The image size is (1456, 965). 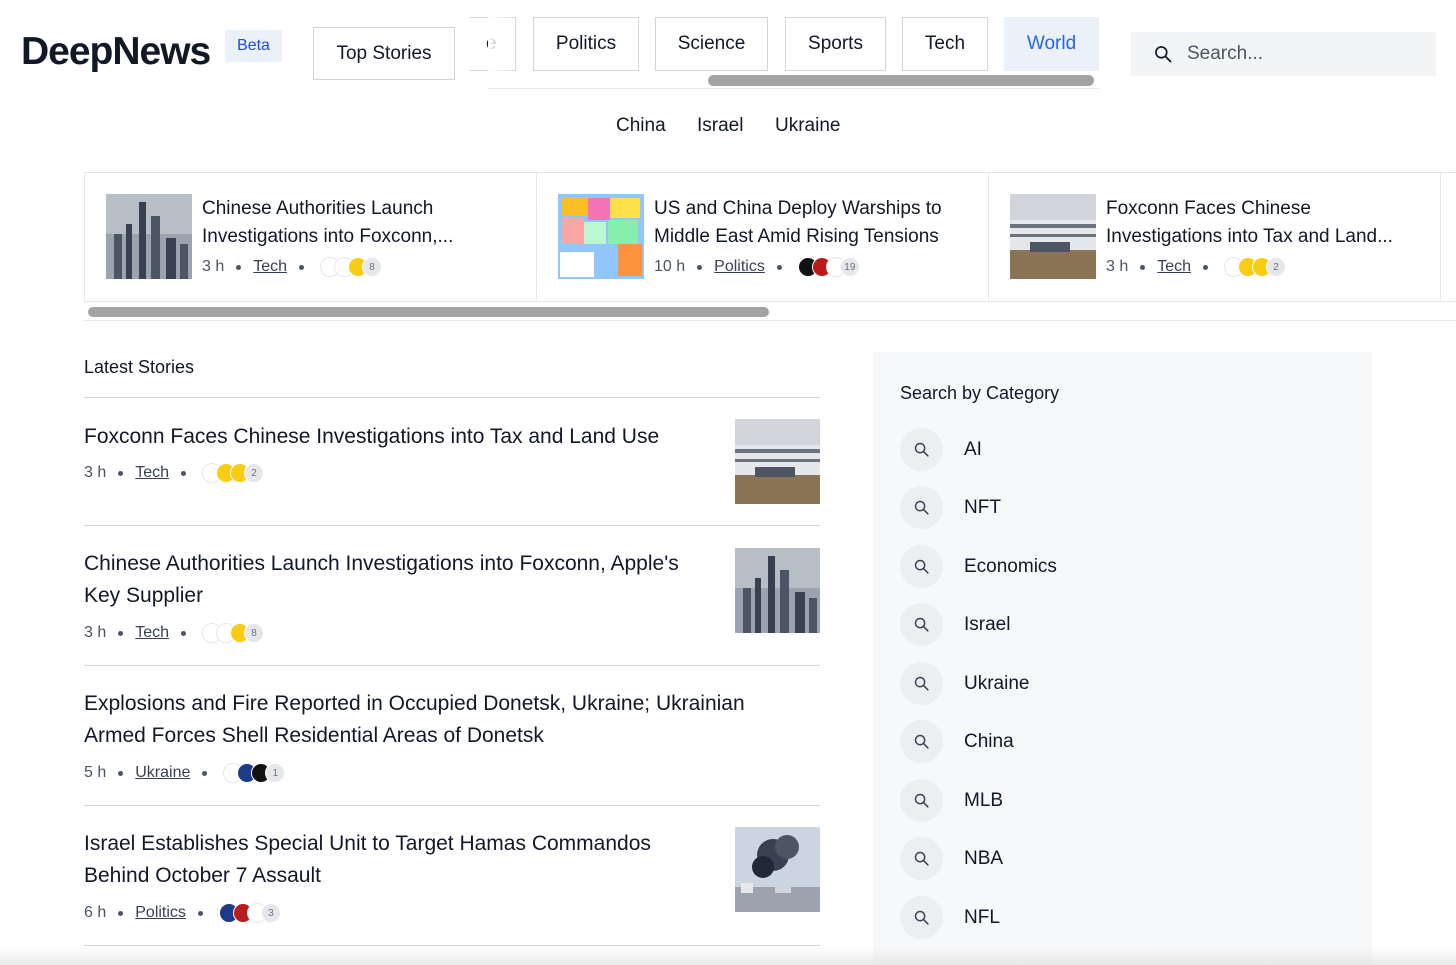 What do you see at coordinates (807, 126) in the screenshot?
I see `subtab-ukraine: Ukraine` at bounding box center [807, 126].